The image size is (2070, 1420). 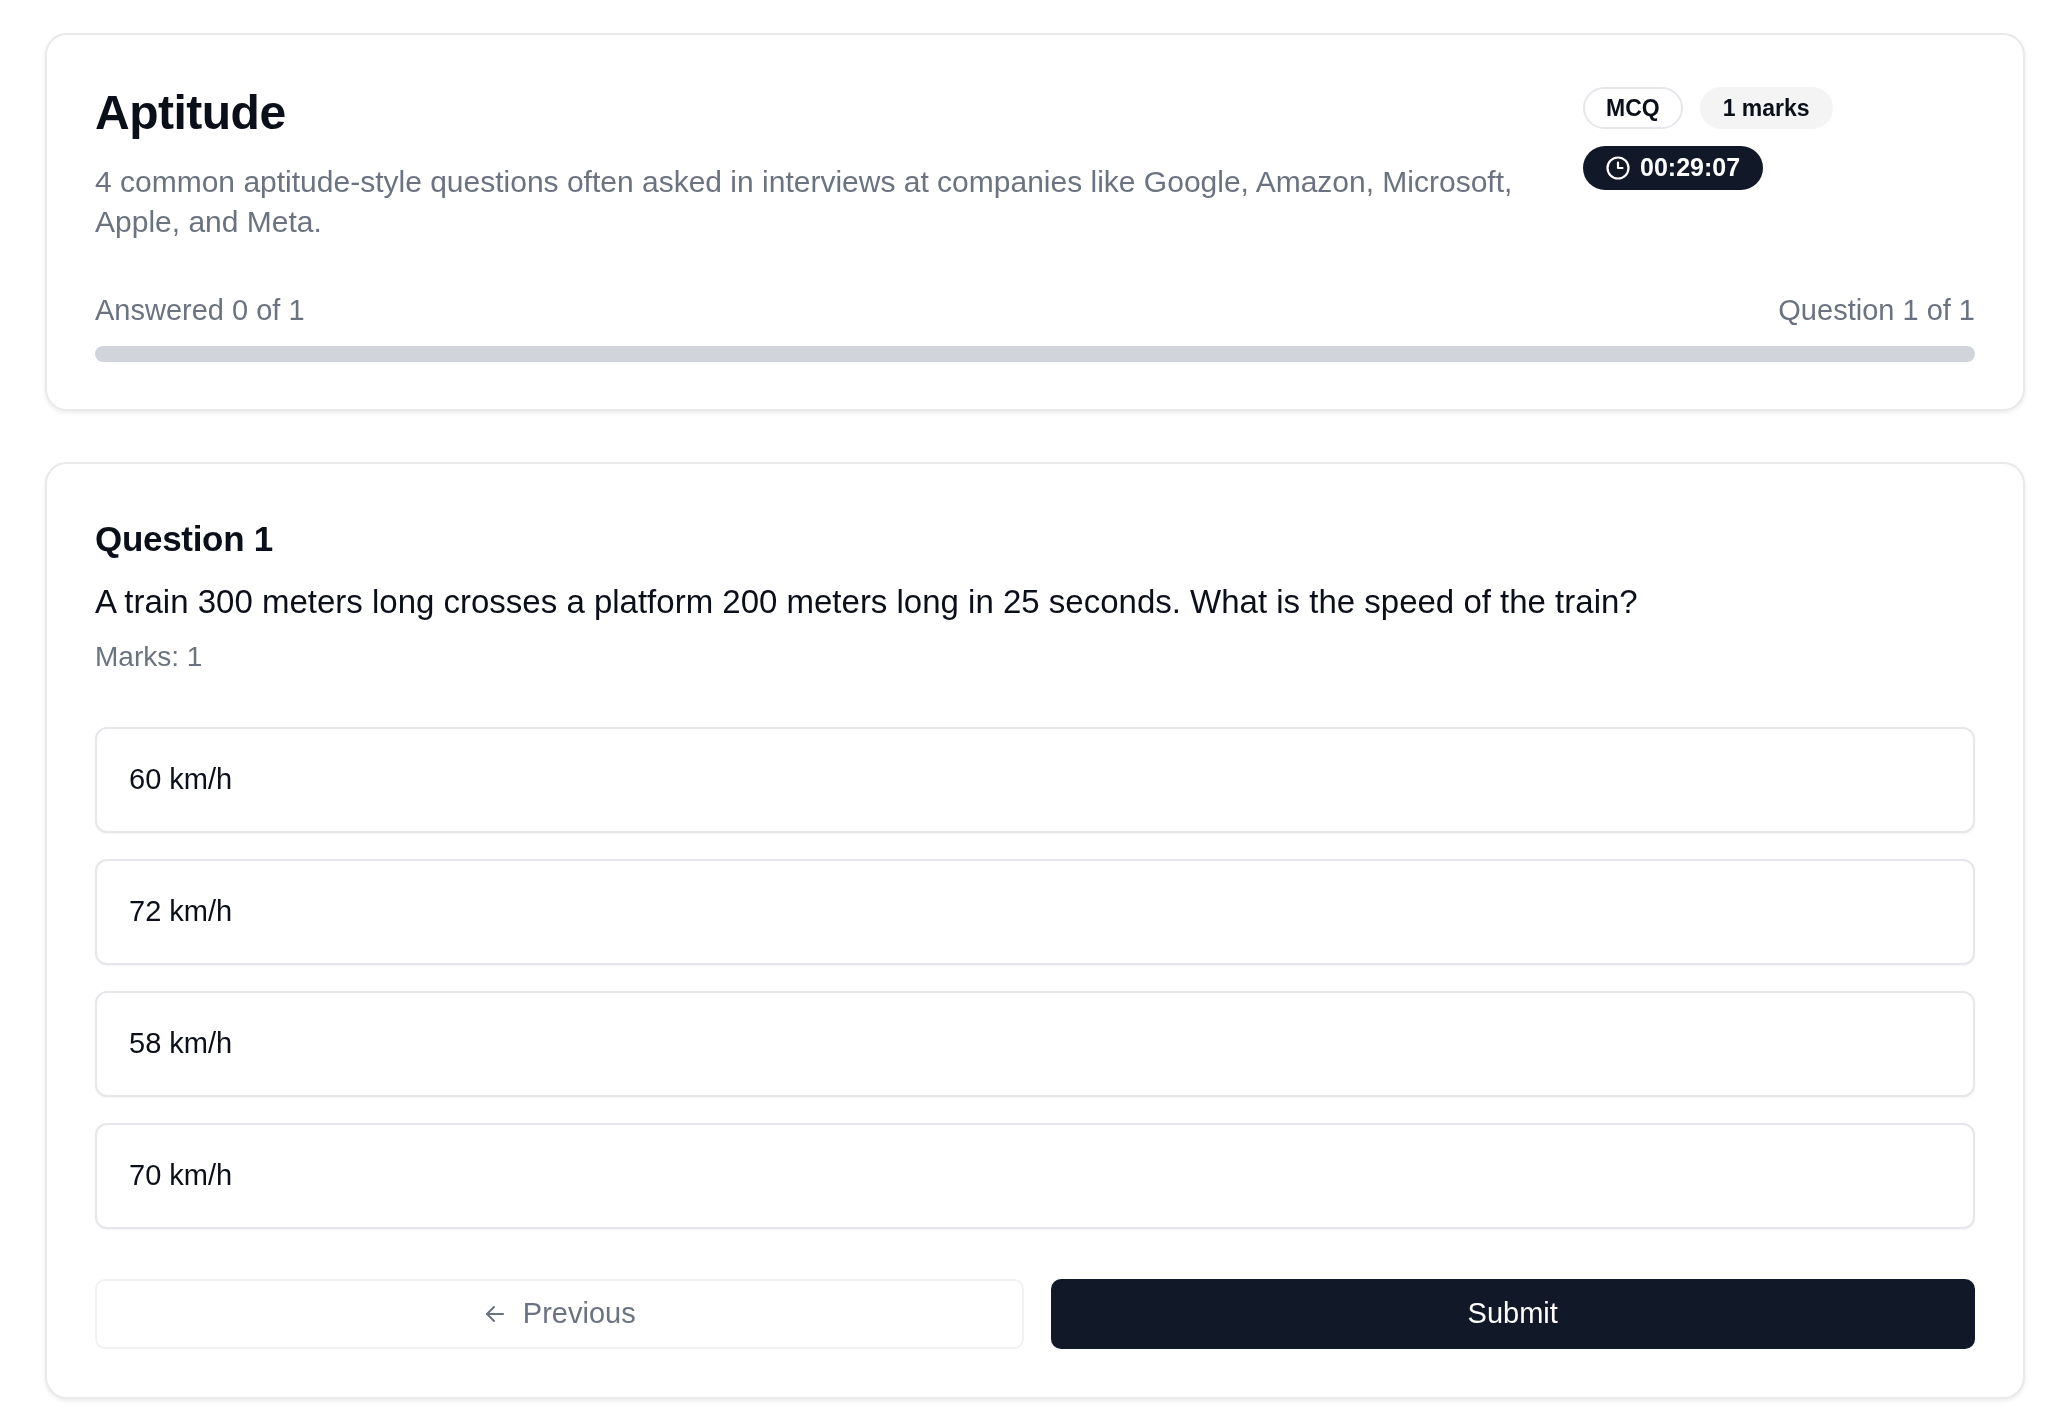 What do you see at coordinates (149, 657) in the screenshot?
I see `marks-label: Marks: 1` at bounding box center [149, 657].